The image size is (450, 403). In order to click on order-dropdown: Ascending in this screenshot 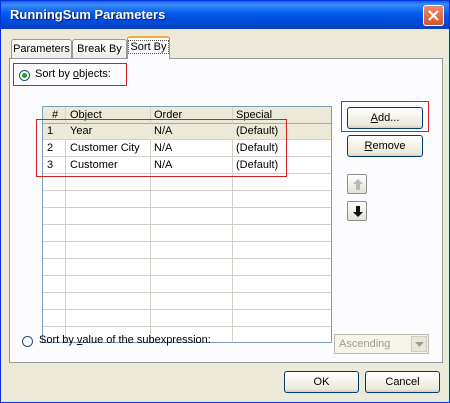, I will do `click(381, 344)`.